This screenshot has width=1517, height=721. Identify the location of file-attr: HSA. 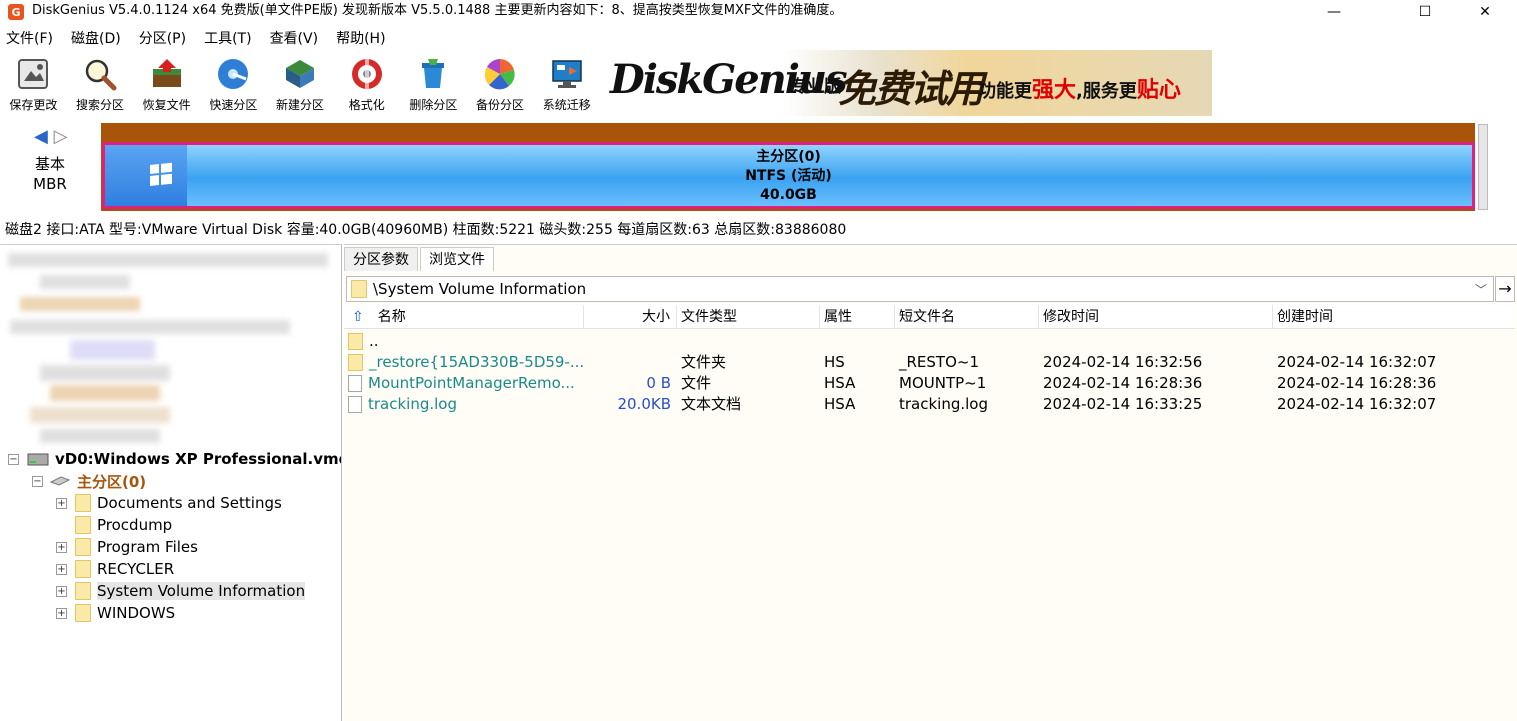
(840, 404).